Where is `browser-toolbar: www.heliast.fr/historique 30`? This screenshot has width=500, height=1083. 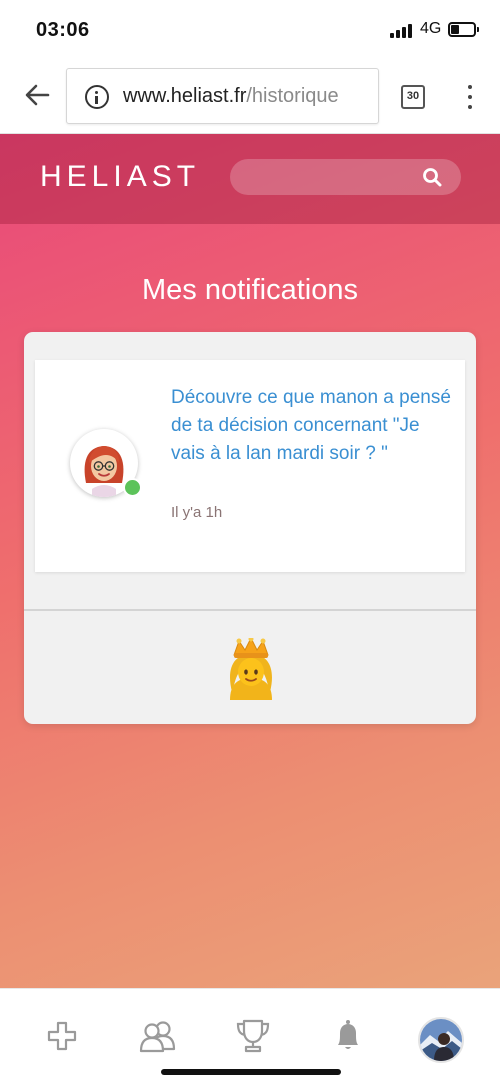
browser-toolbar: www.heliast.fr/historique 30 is located at coordinates (250, 96).